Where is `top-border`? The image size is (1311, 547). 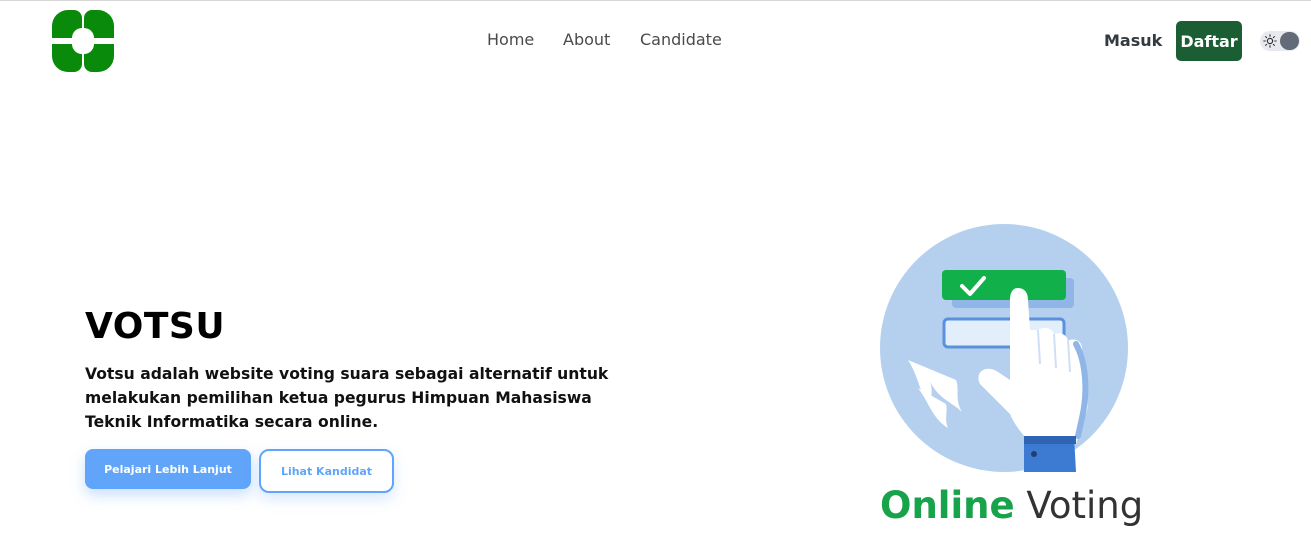 top-border is located at coordinates (655, 0).